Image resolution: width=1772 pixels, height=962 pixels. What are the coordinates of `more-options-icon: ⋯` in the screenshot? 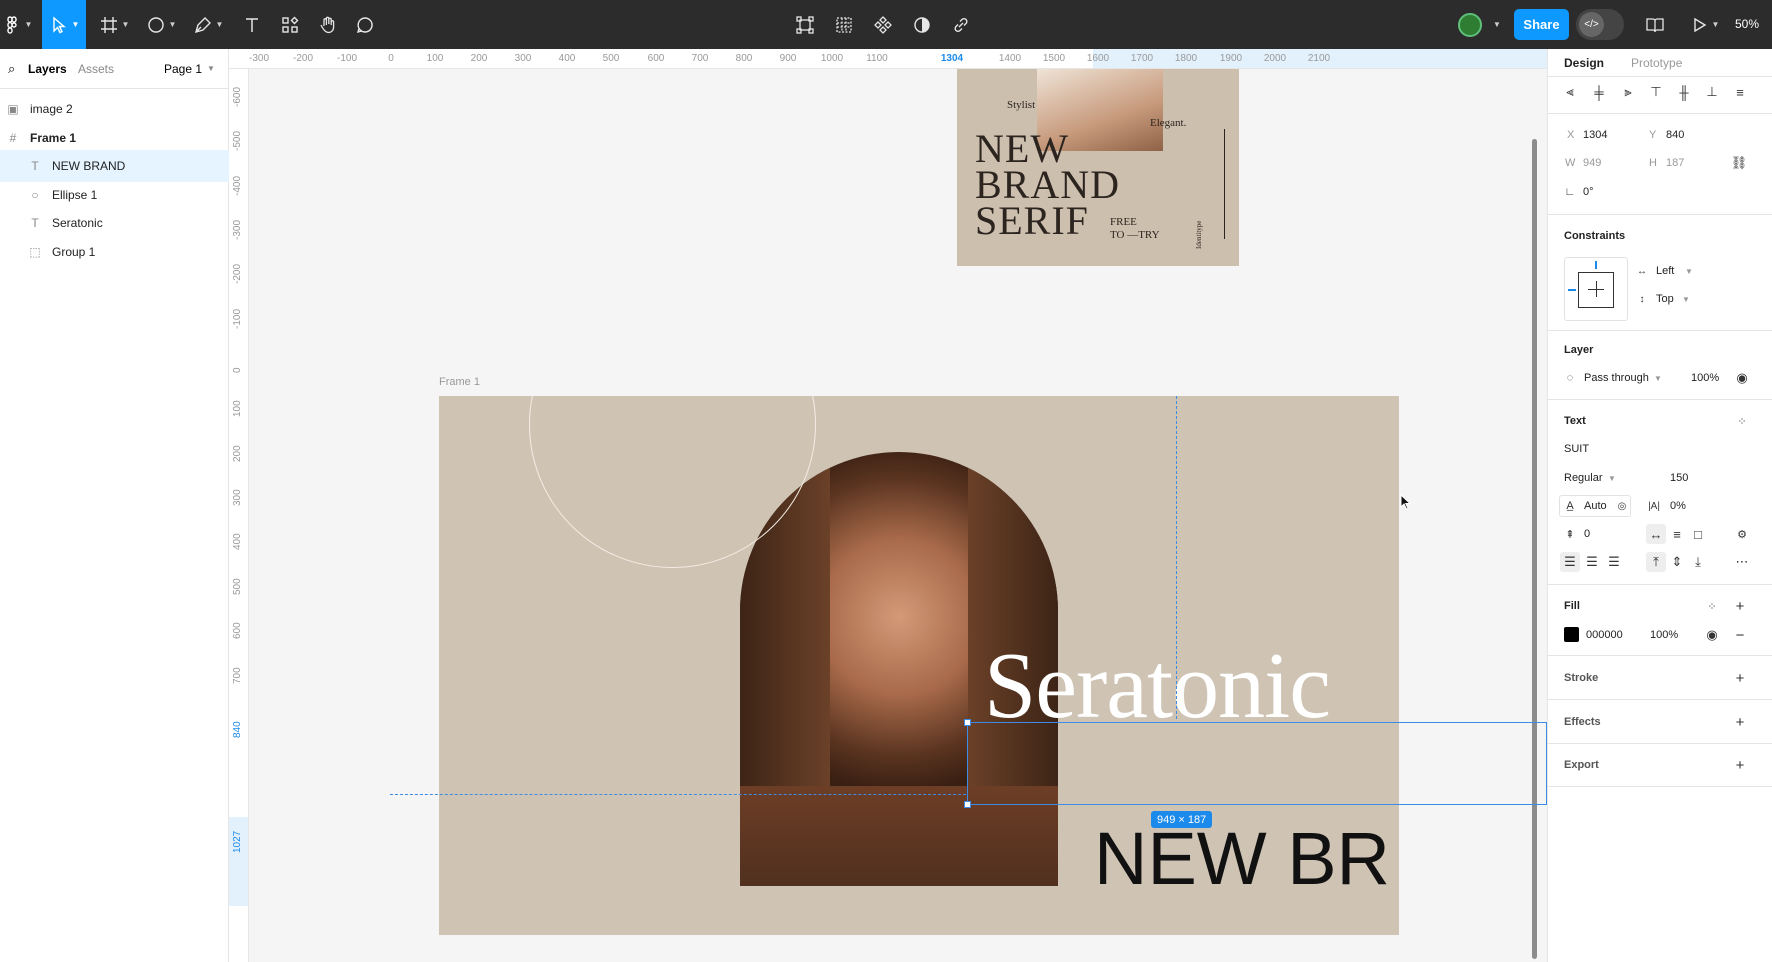 It's located at (1742, 562).